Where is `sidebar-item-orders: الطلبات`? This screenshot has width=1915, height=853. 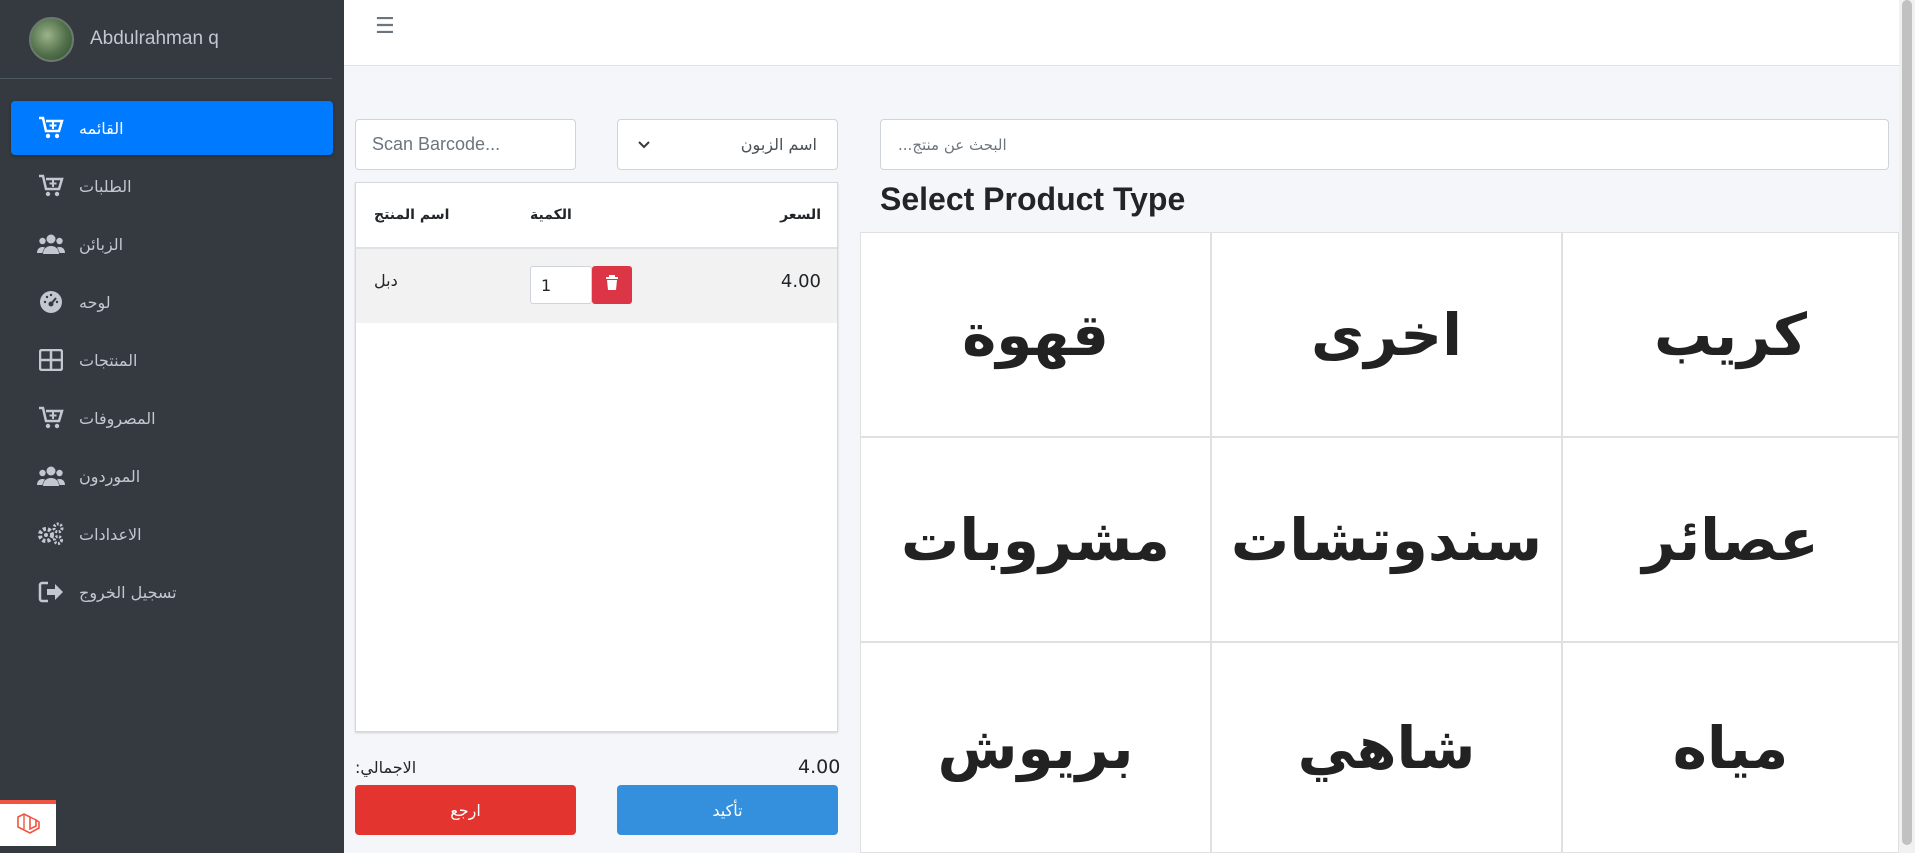 sidebar-item-orders: الطلبات is located at coordinates (172, 186).